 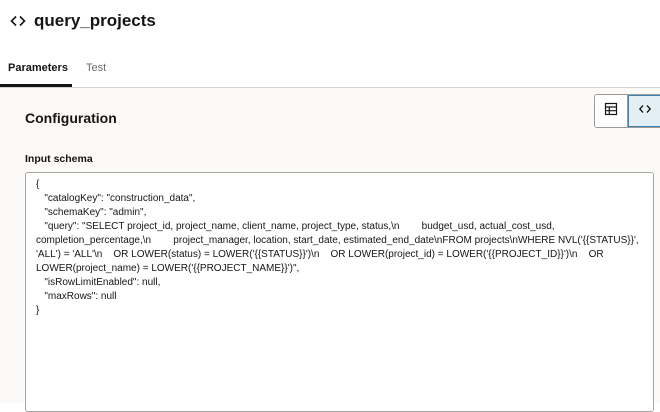 I want to click on active-tab-indicator, so click(x=36, y=85).